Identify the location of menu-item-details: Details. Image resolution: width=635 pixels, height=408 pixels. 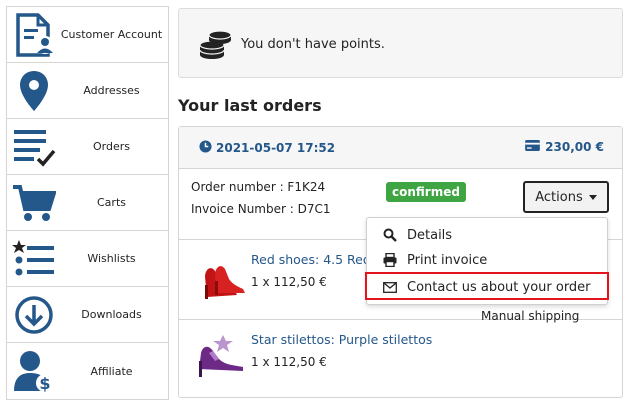
(487, 235).